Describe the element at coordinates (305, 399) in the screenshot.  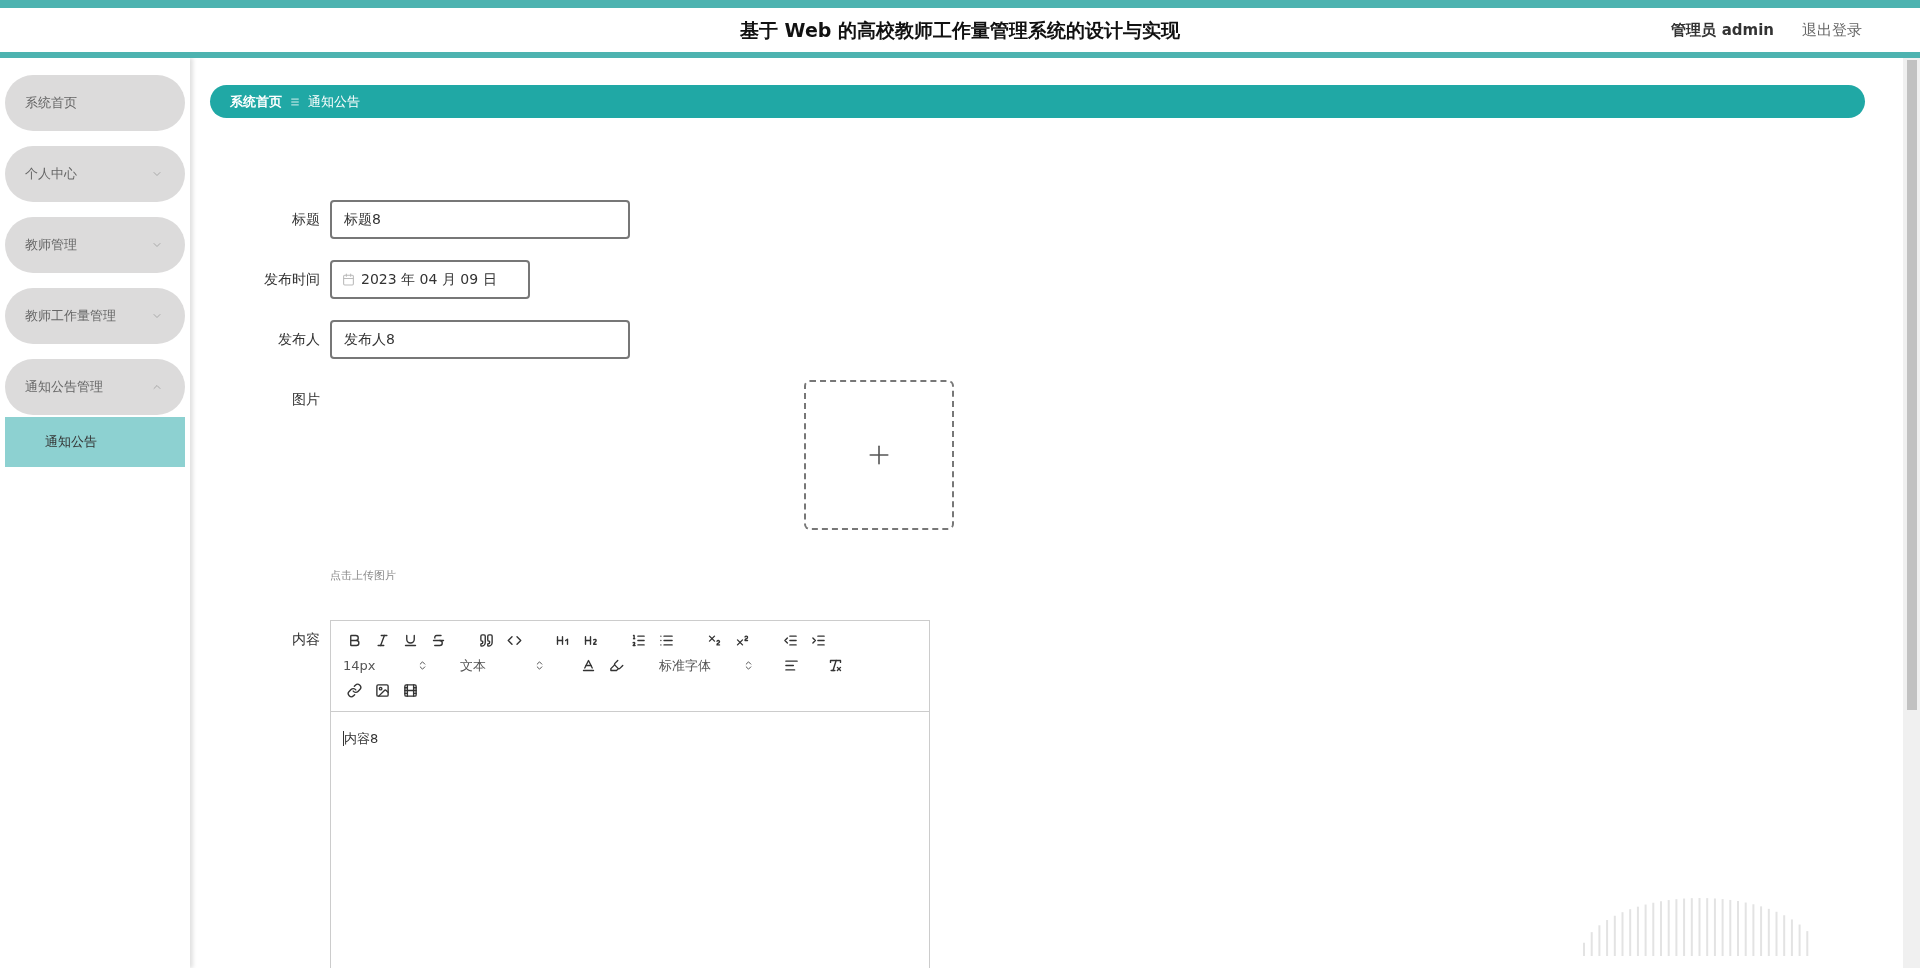
I see `field-label: 图片` at that location.